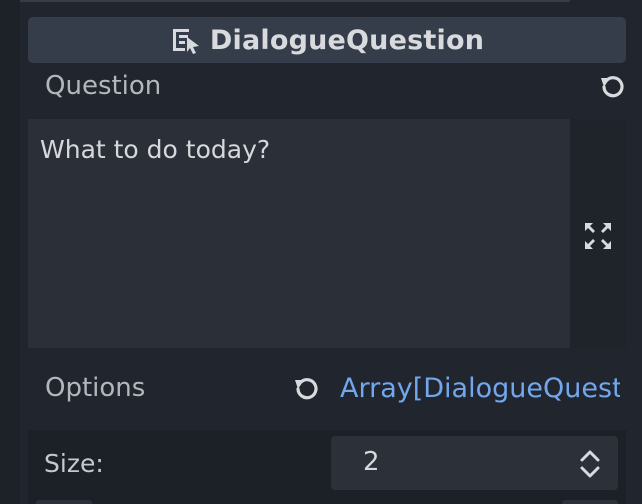  Describe the element at coordinates (598, 236) in the screenshot. I see `expand-icon` at that location.